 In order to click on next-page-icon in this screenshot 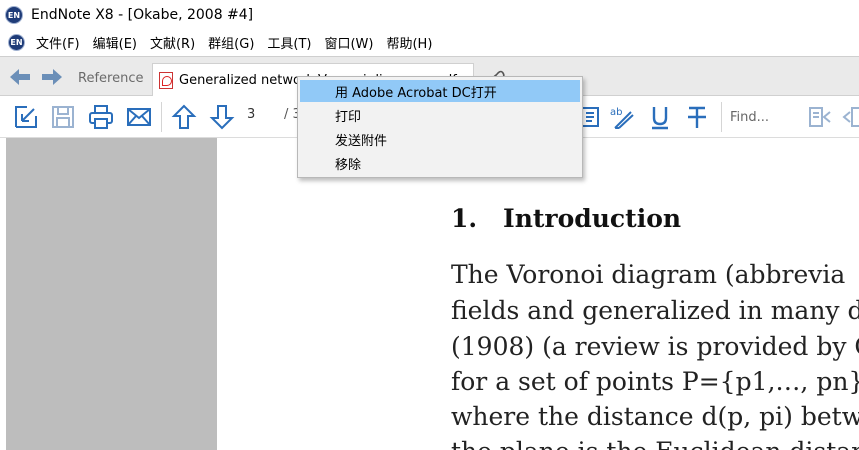, I will do `click(222, 117)`.